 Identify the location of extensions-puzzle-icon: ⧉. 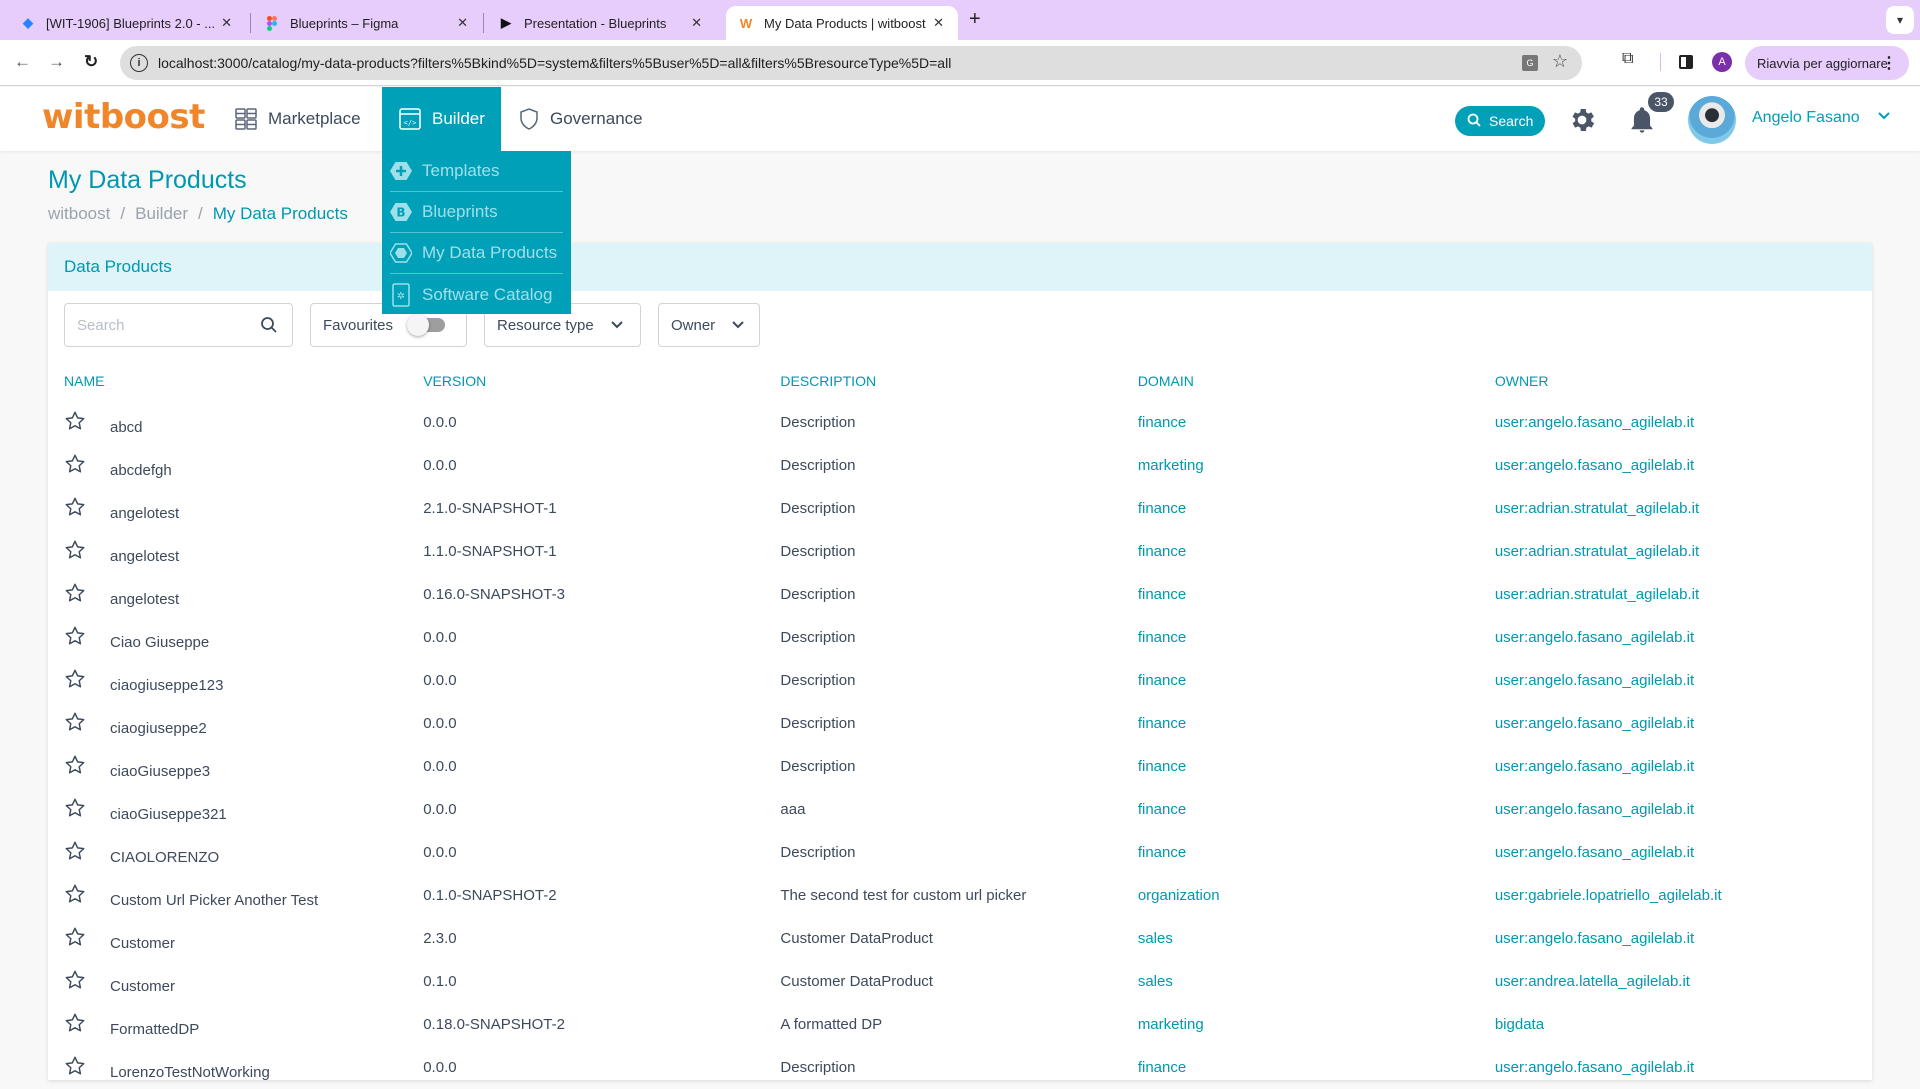
(1627, 59).